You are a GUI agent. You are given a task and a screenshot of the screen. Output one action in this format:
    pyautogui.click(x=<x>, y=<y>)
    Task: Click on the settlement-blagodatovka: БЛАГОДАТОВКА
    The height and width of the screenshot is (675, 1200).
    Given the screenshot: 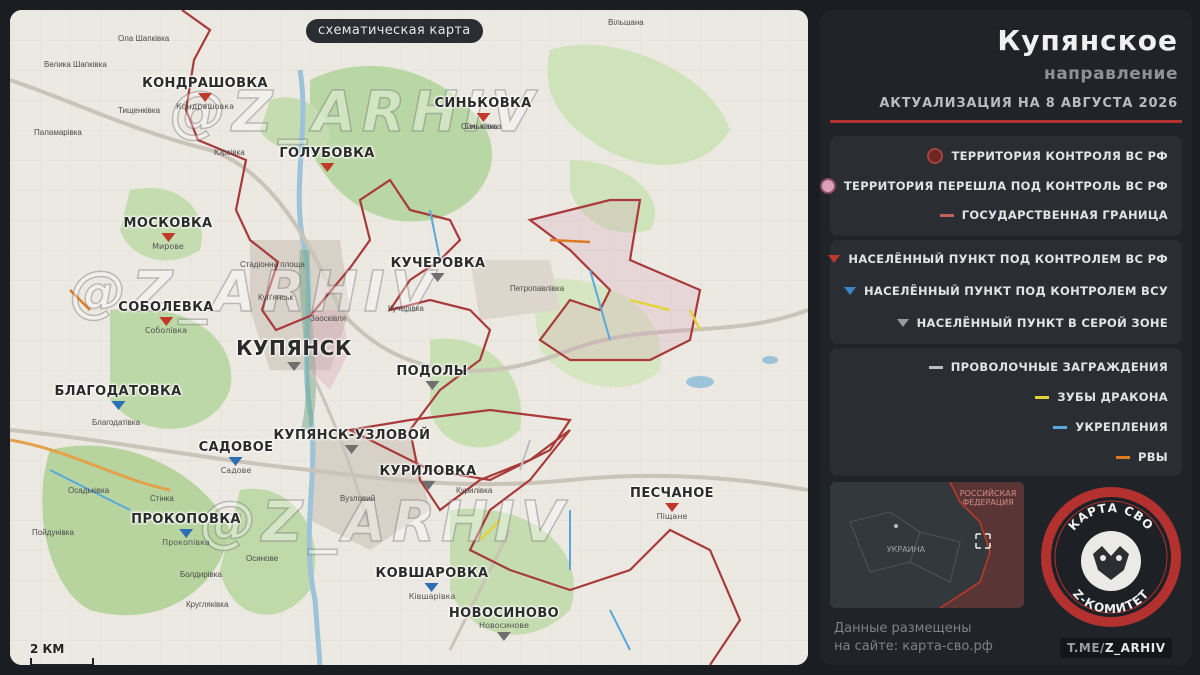 What is the action you would take?
    pyautogui.click(x=117, y=397)
    